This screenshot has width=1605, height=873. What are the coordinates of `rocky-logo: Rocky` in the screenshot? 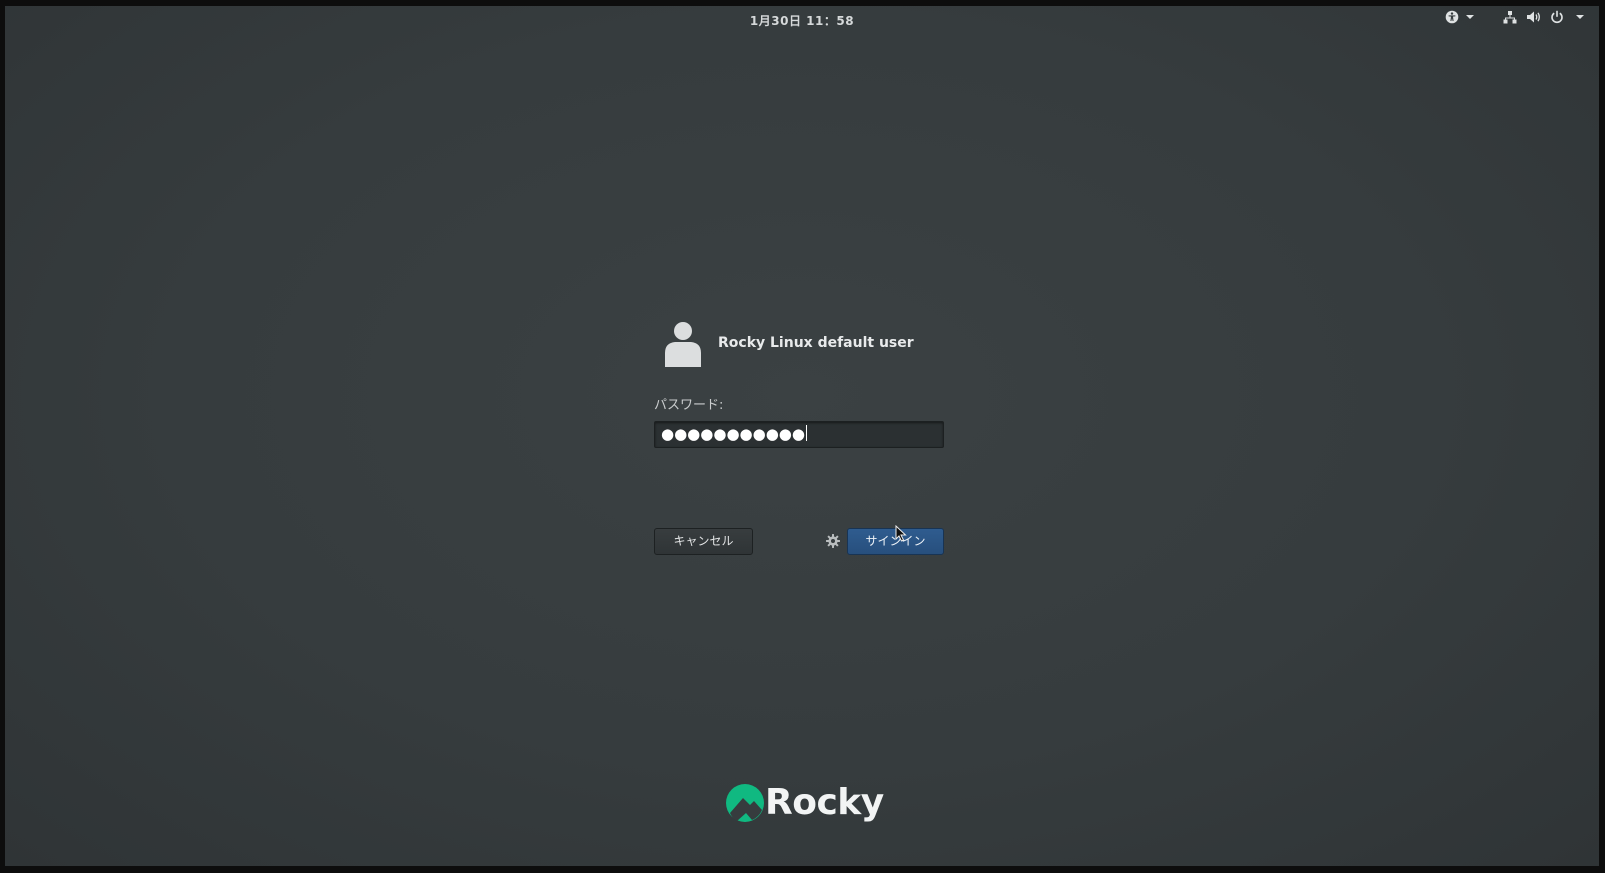 It's located at (804, 802).